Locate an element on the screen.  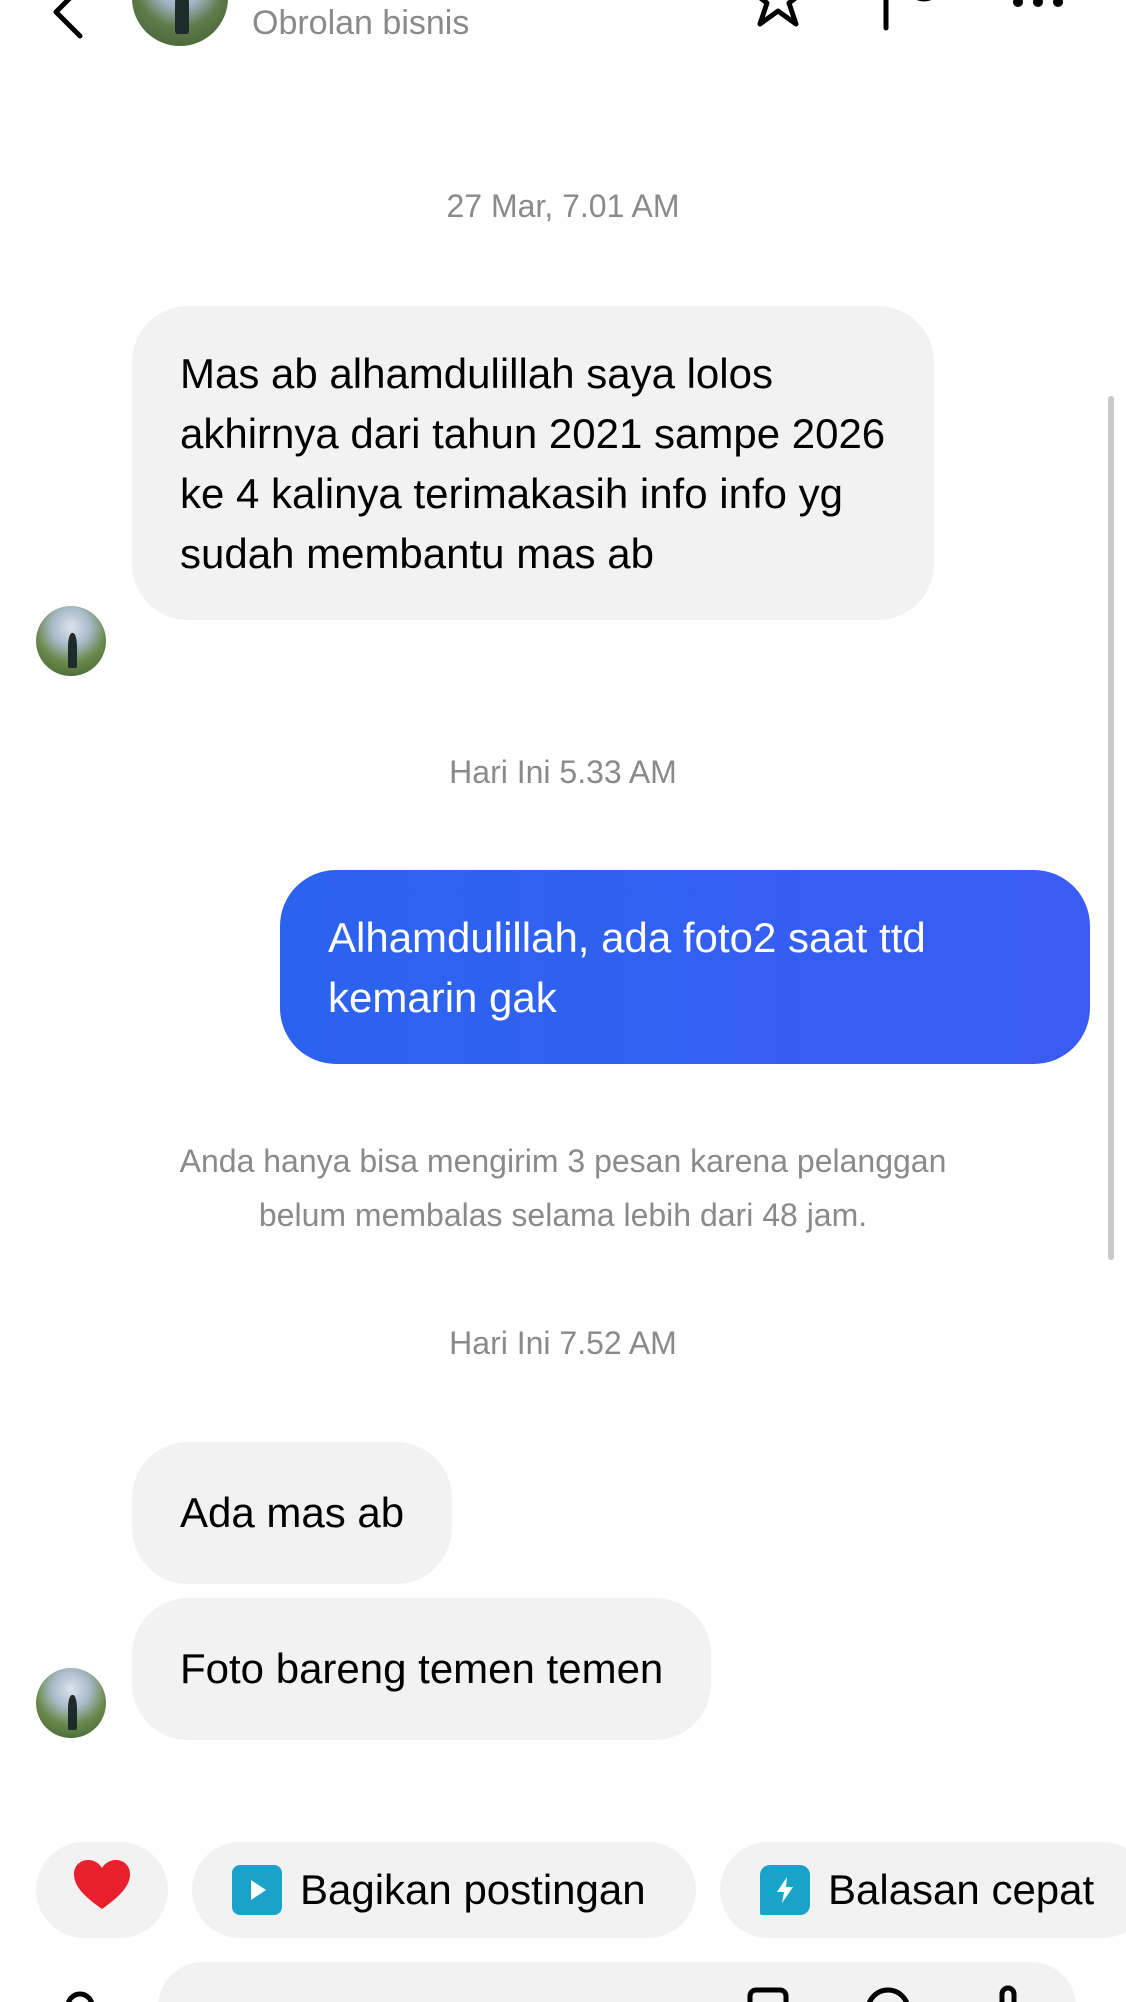
incoming-message: Ada mas ab is located at coordinates (292, 1513).